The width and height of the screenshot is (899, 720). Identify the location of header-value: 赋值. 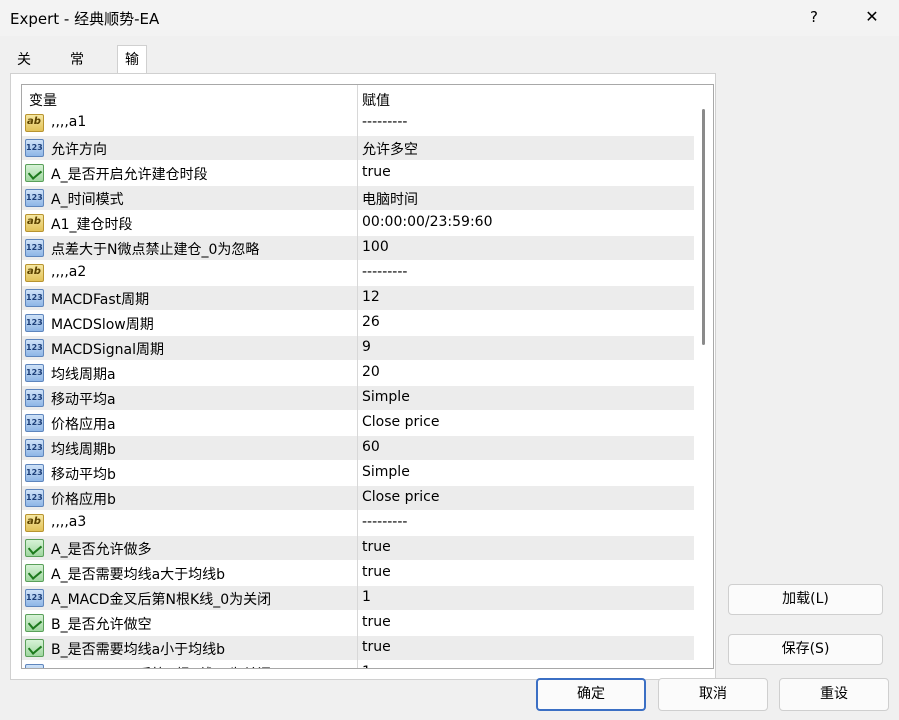
(376, 100).